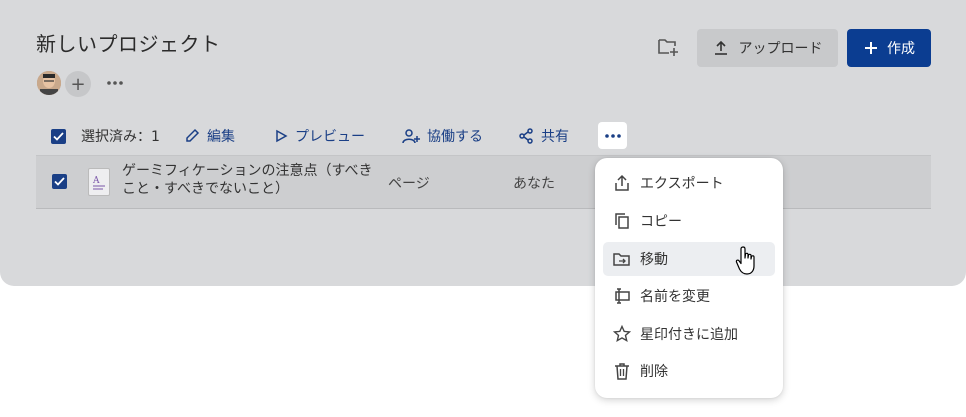 This screenshot has height=417, width=966. I want to click on file-type: ページ, so click(409, 184).